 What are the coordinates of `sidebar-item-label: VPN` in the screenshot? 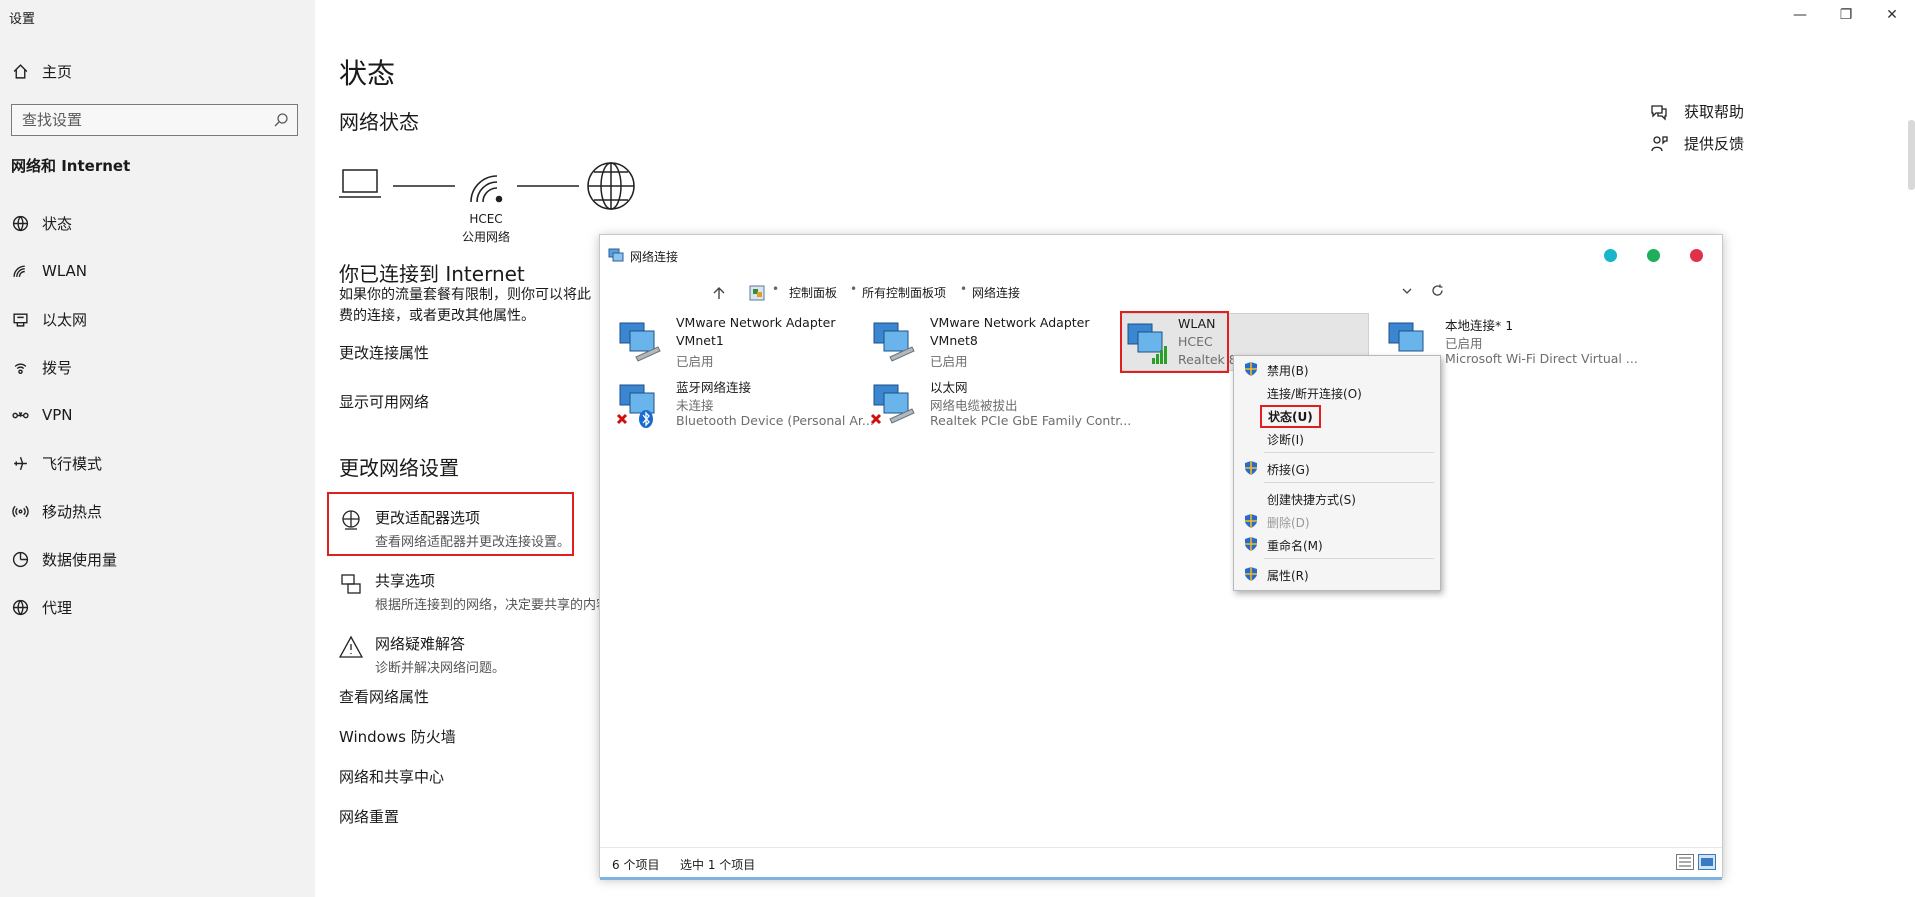 It's located at (57, 415).